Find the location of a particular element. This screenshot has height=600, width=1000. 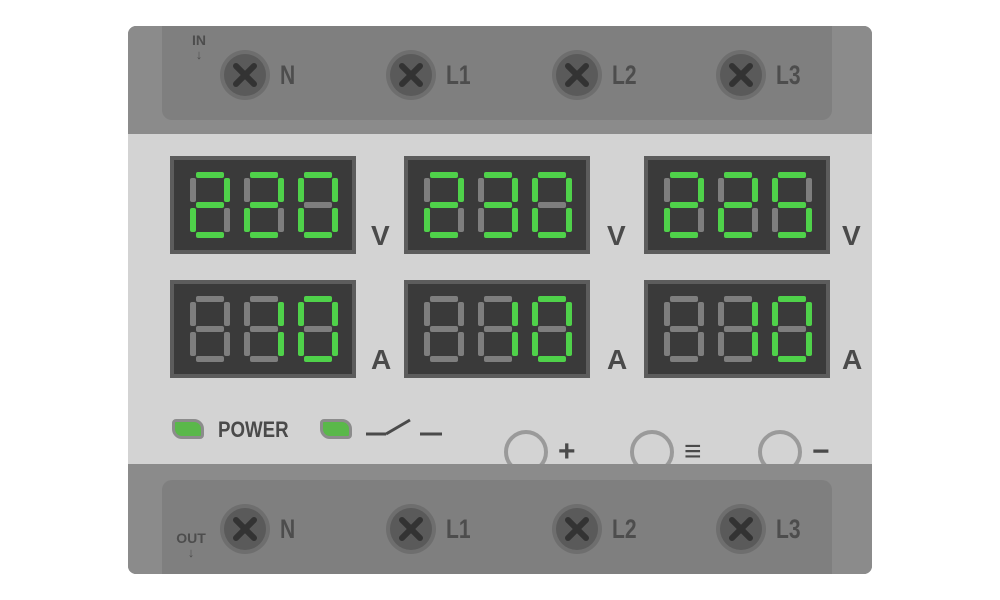

terminal-label-n-out: N is located at coordinates (288, 529).